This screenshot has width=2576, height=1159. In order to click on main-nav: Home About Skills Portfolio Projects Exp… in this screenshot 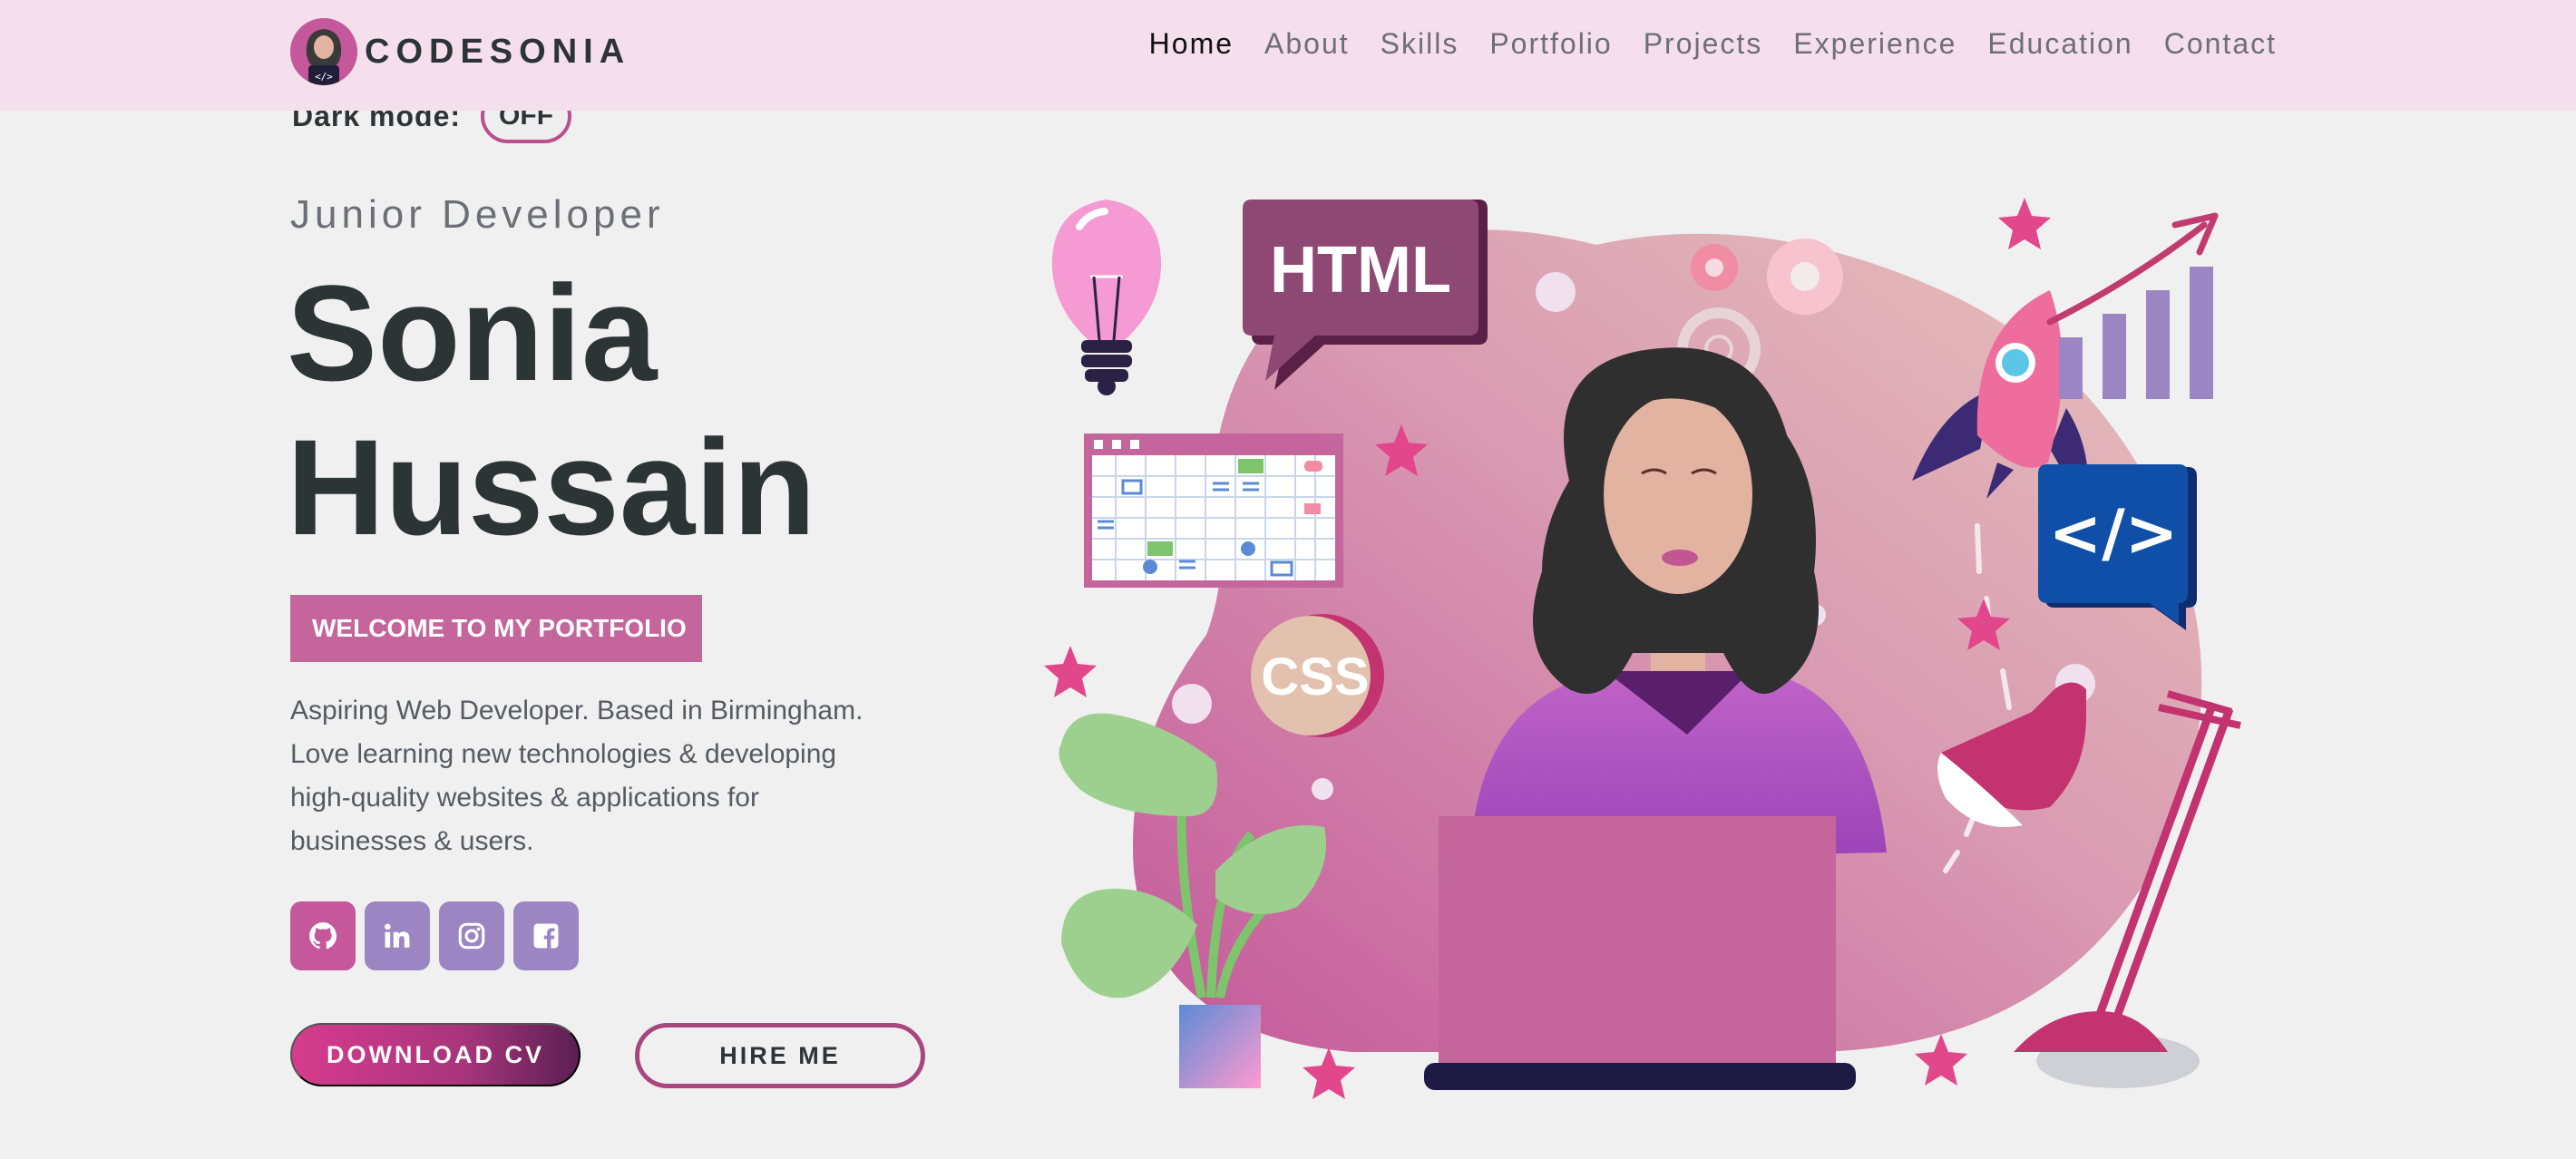, I will do `click(1713, 44)`.